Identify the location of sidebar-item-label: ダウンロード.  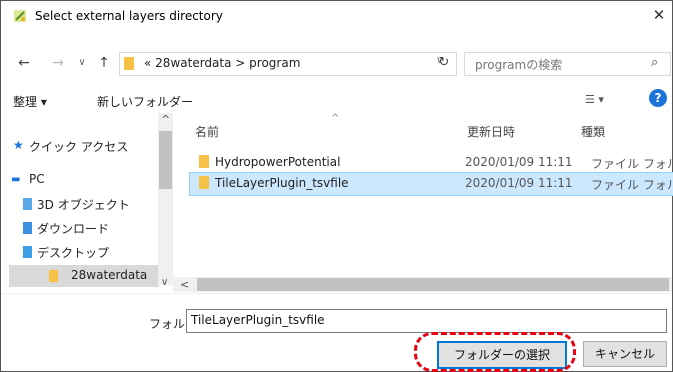
(73, 229).